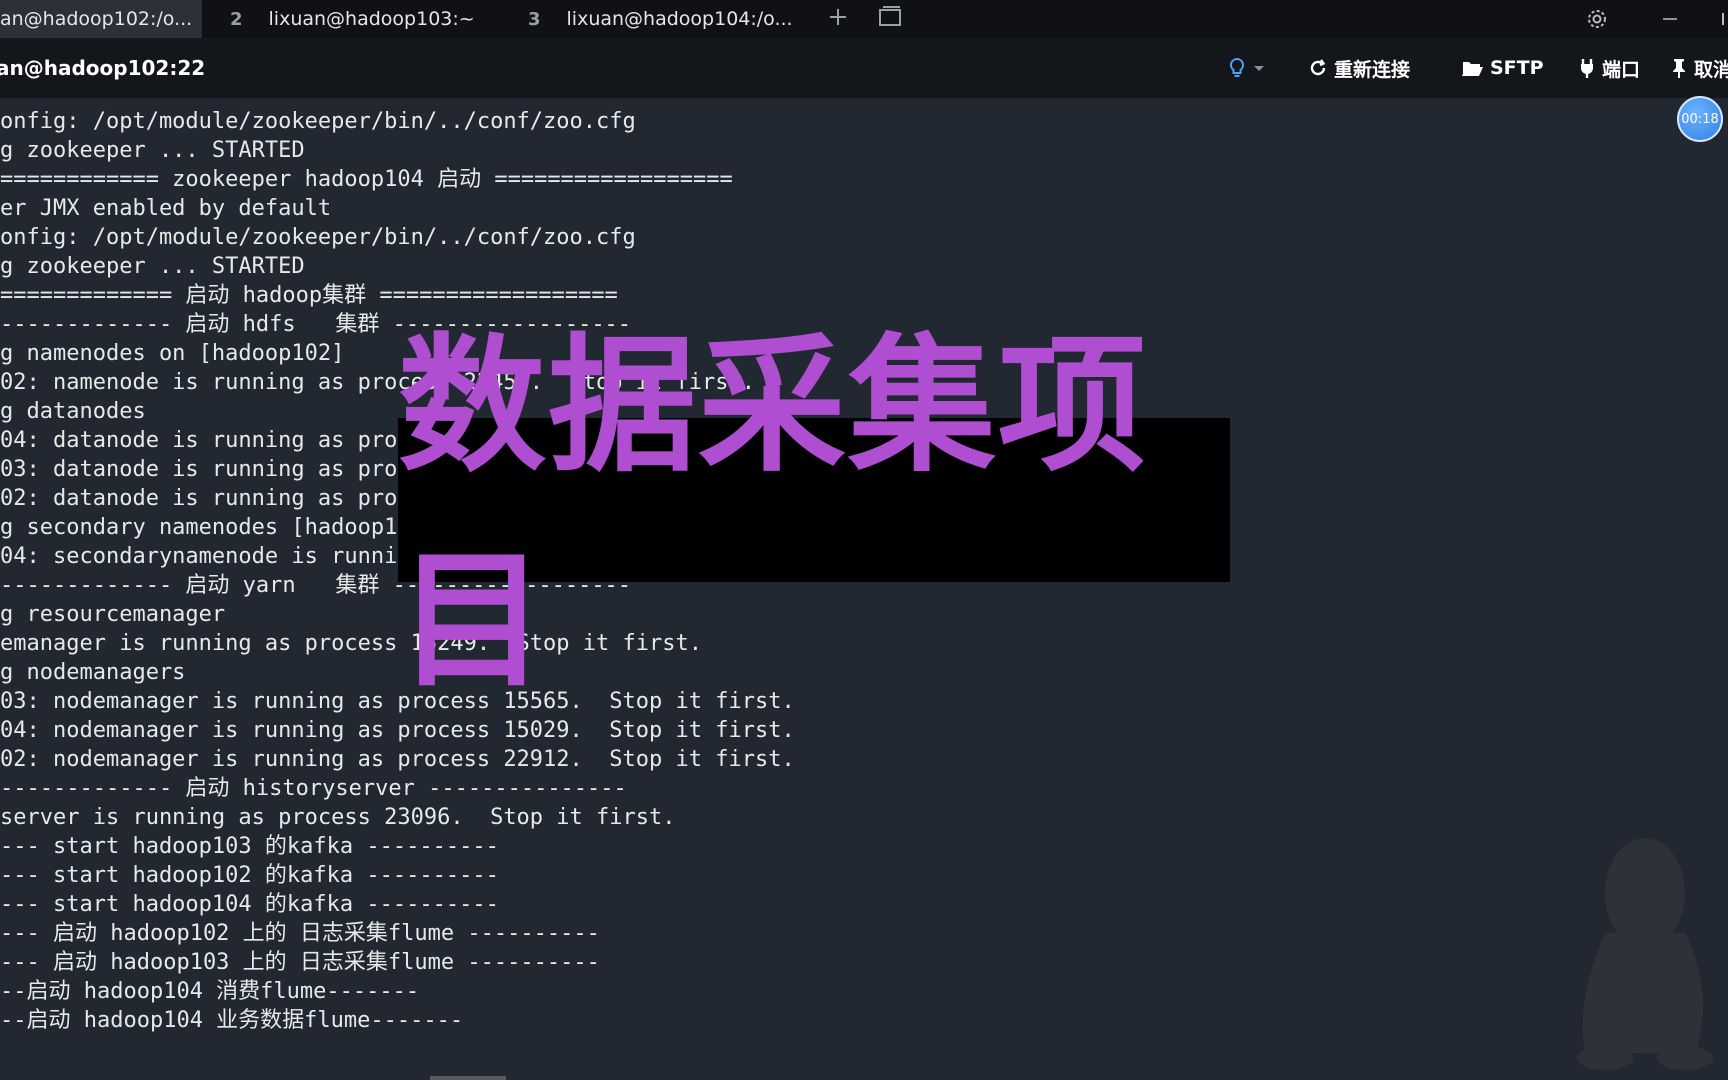 The height and width of the screenshot is (1080, 1728). I want to click on maximize-icon, so click(1725, 19).